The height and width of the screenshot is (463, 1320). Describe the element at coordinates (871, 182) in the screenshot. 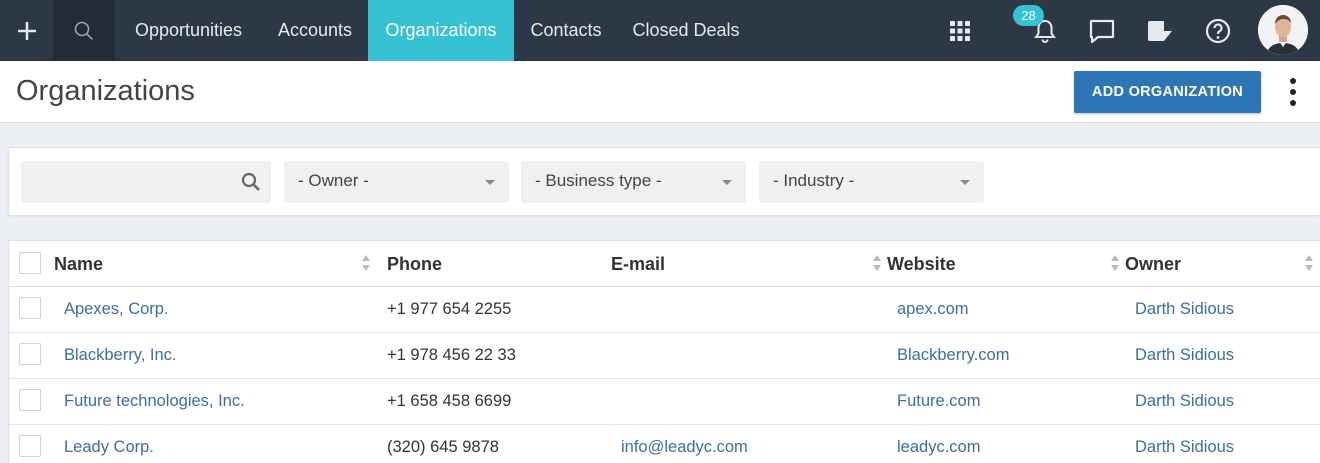

I see `industry-select: - Industry -` at that location.